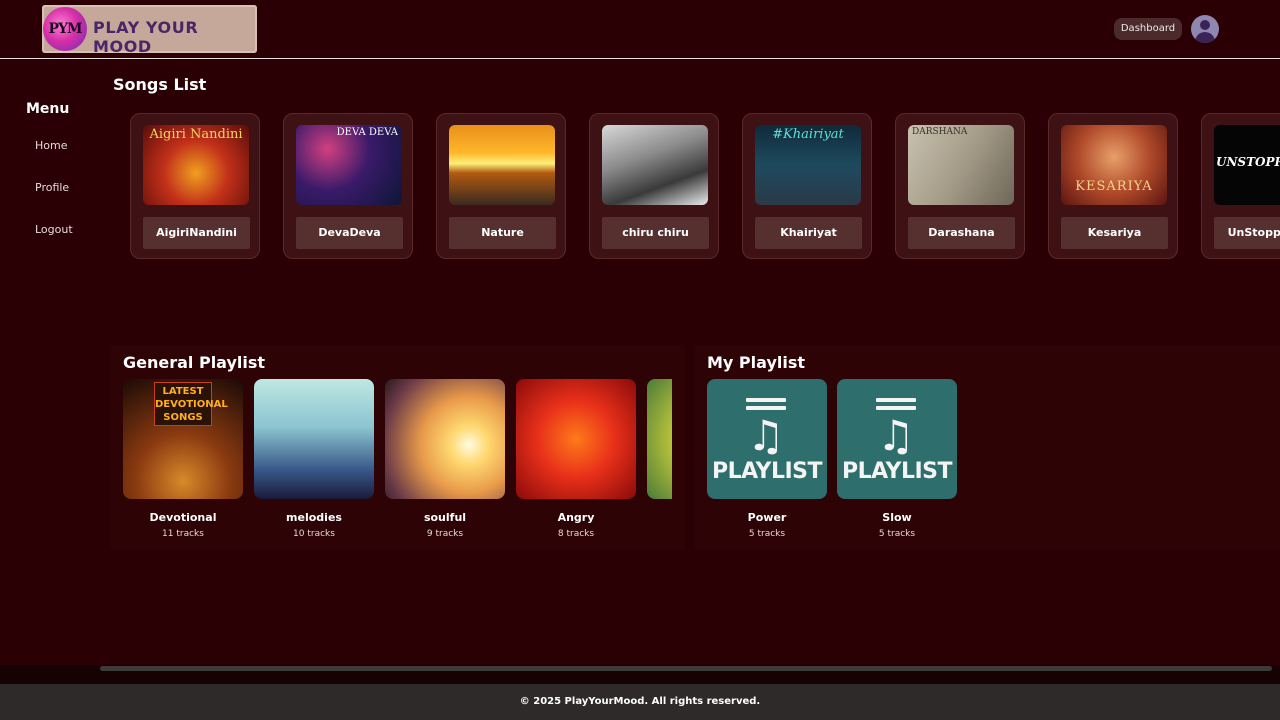  I want to click on song-title: AigiriNandini, so click(196, 233).